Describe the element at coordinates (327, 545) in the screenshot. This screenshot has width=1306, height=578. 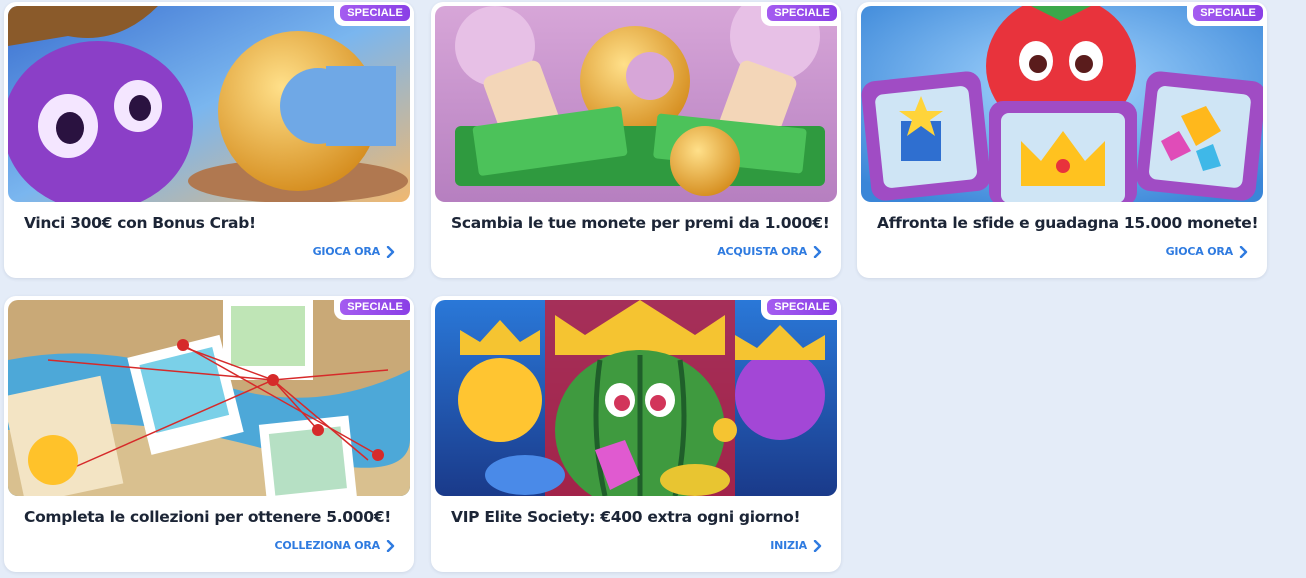
I see `cta-label: COLLEZIONA ORA` at that location.